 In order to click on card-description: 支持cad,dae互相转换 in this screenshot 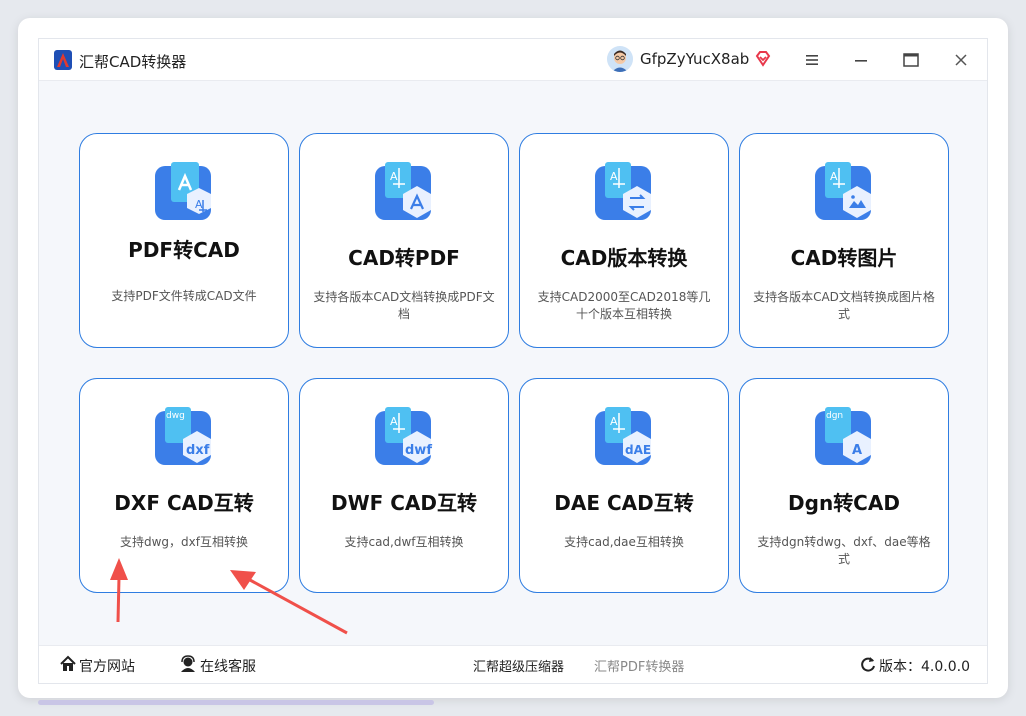, I will do `click(624, 542)`.